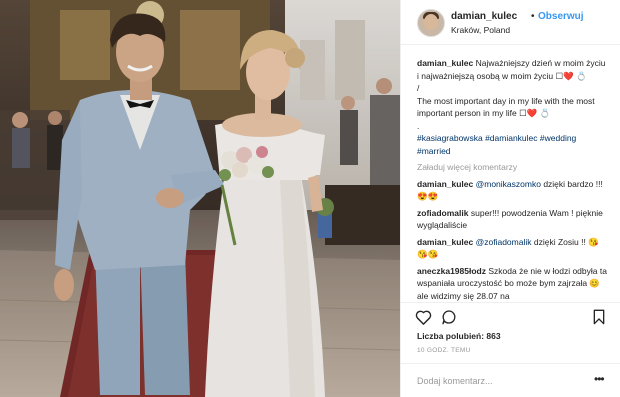 The height and width of the screenshot is (397, 620). Describe the element at coordinates (510, 317) in the screenshot. I see `action-bar` at that location.